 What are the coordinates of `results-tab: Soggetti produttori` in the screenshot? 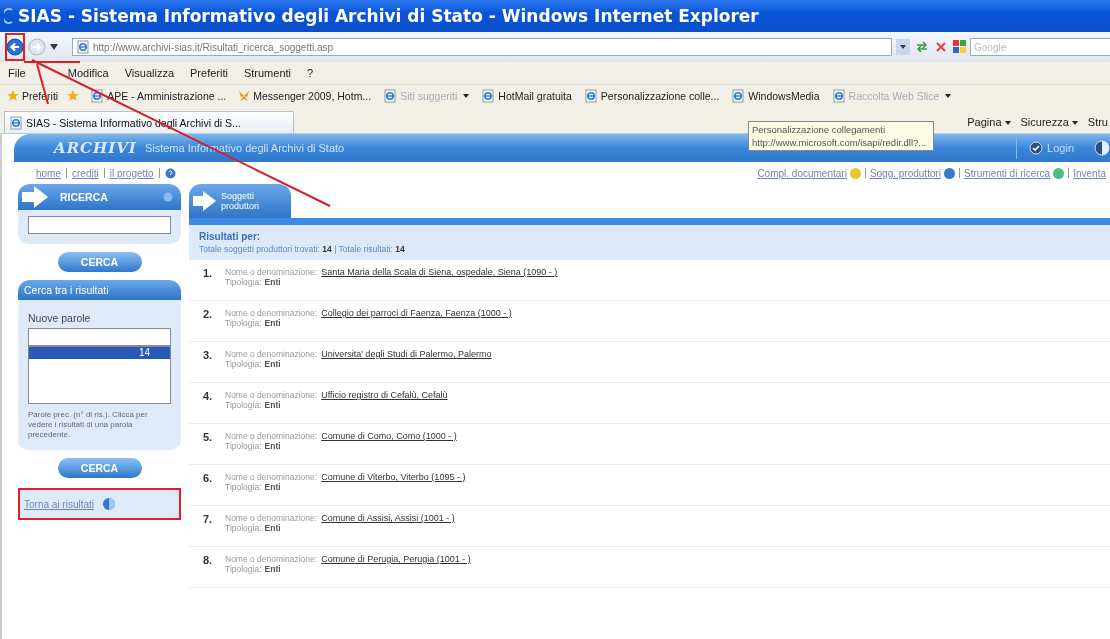 It's located at (240, 201).